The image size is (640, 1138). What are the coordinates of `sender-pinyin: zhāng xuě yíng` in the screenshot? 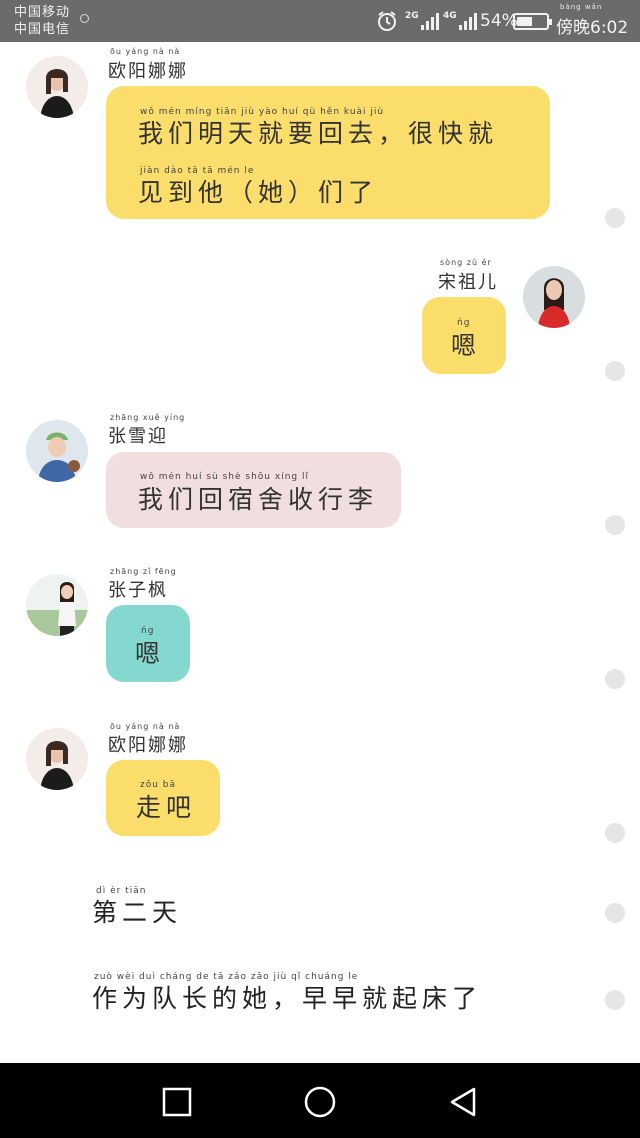 It's located at (148, 417).